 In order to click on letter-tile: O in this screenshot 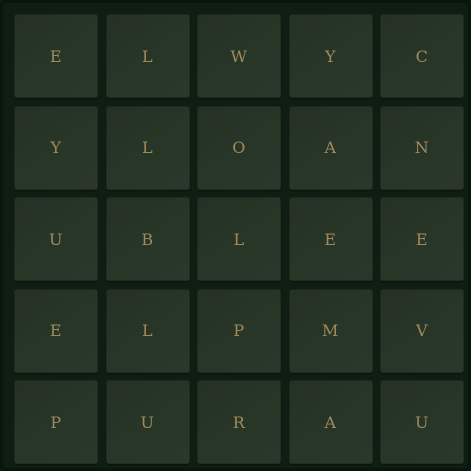, I will do `click(239, 147)`.